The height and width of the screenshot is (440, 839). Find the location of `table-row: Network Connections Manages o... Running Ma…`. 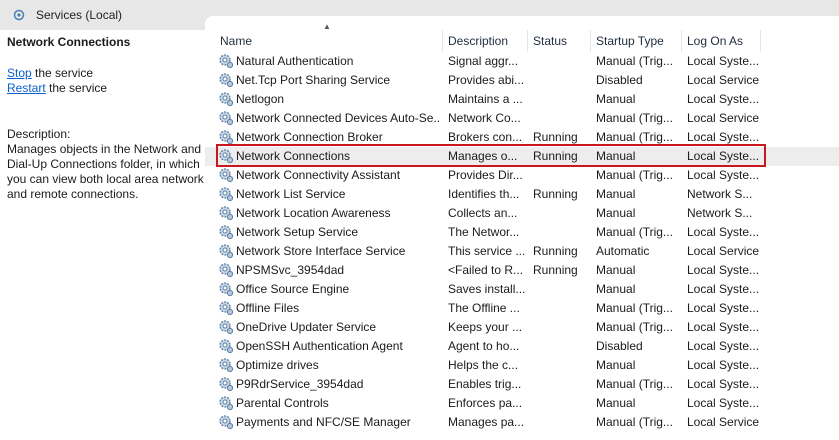

table-row: Network Connections Manages o... Running Ma… is located at coordinates (522, 156).